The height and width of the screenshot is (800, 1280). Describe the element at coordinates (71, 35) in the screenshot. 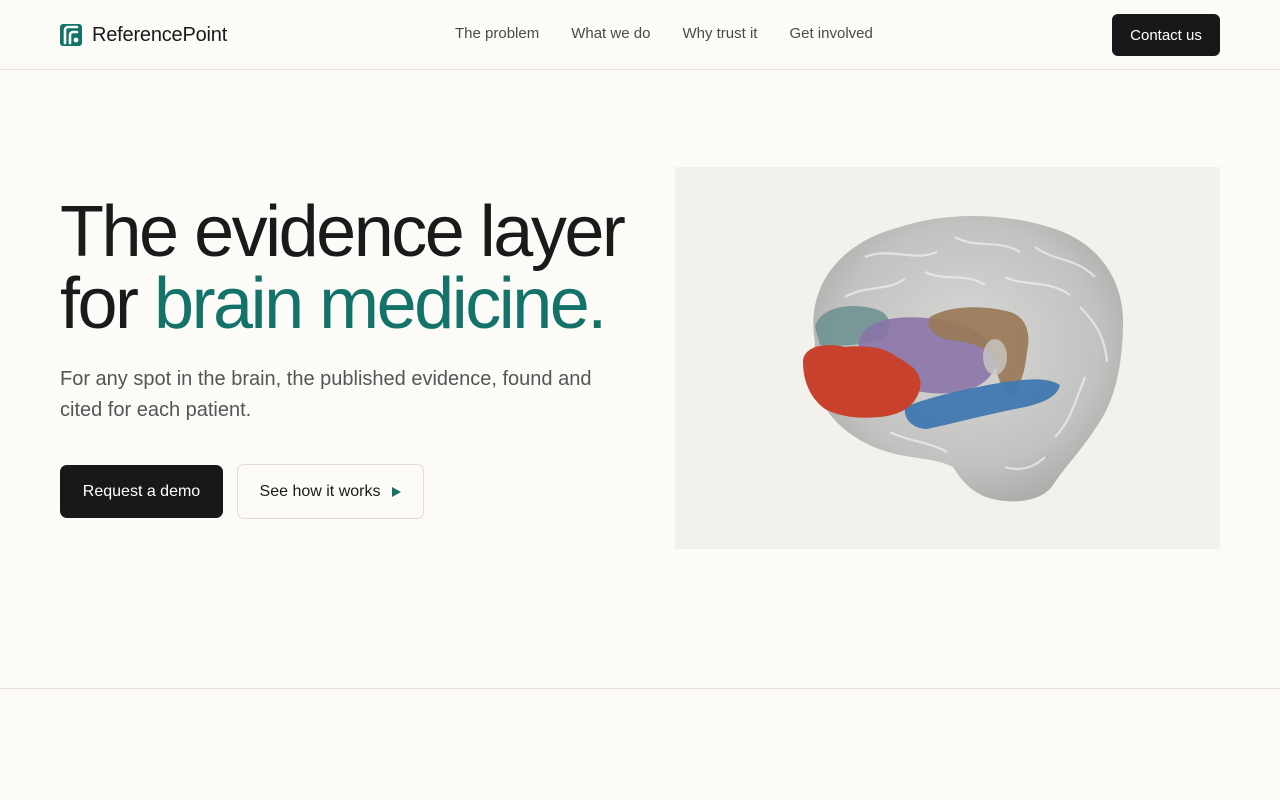

I see `referencepoint-logo-icon` at that location.